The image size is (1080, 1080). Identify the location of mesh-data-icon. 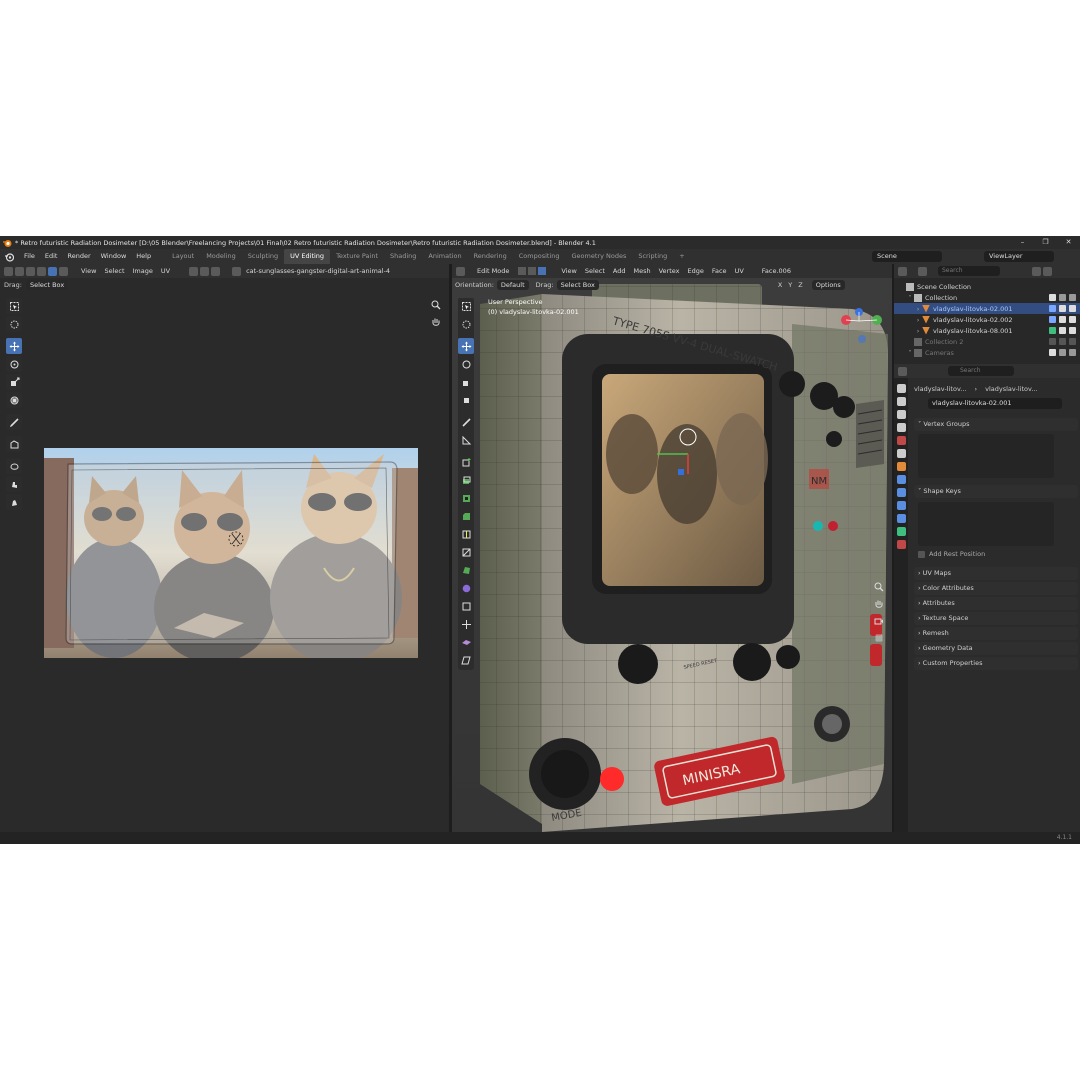
(1052, 330).